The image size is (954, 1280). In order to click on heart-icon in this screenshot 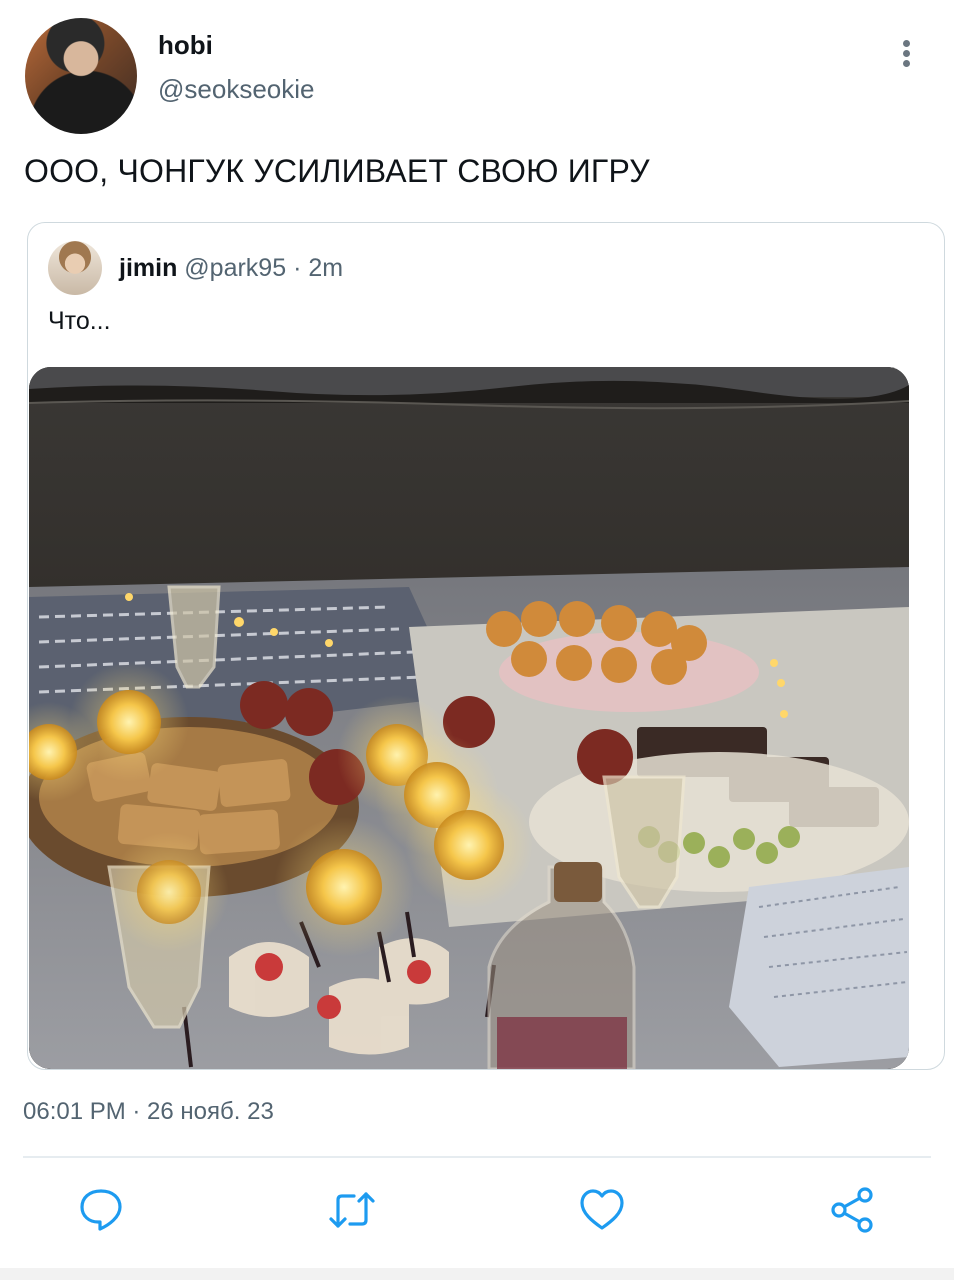, I will do `click(602, 1209)`.